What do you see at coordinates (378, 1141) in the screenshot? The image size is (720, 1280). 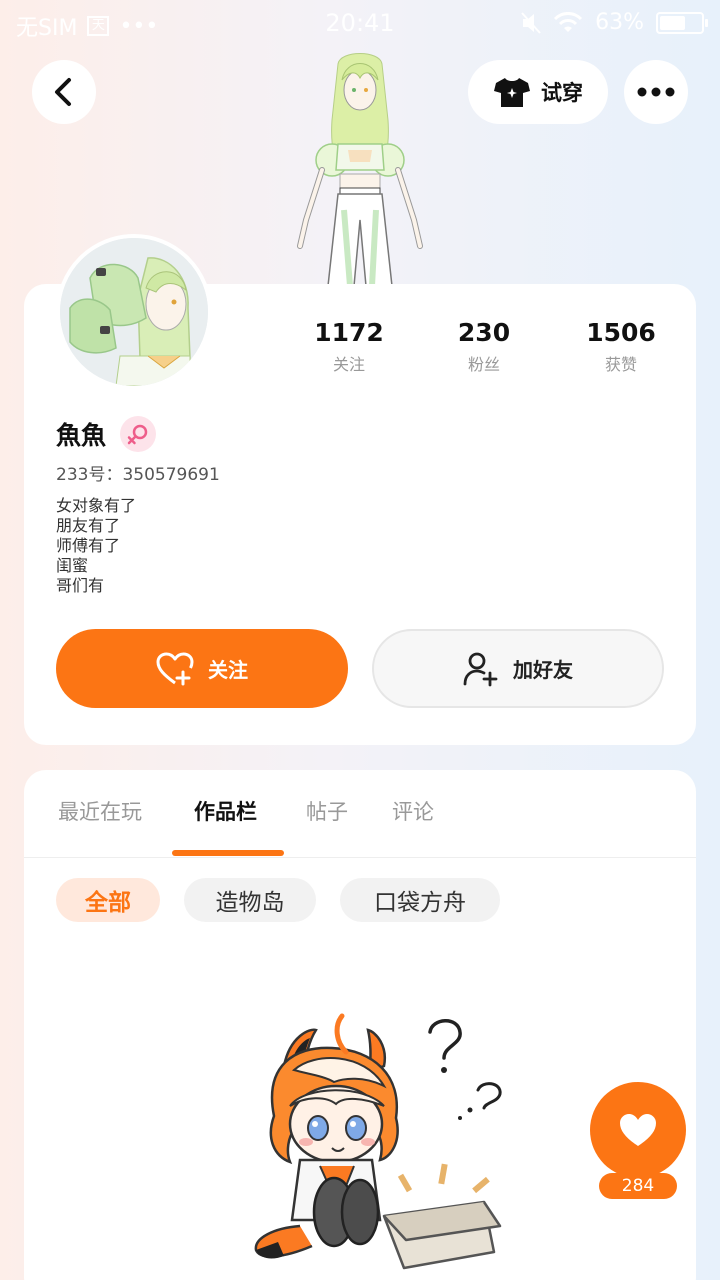 I see `empty-state-illustration` at bounding box center [378, 1141].